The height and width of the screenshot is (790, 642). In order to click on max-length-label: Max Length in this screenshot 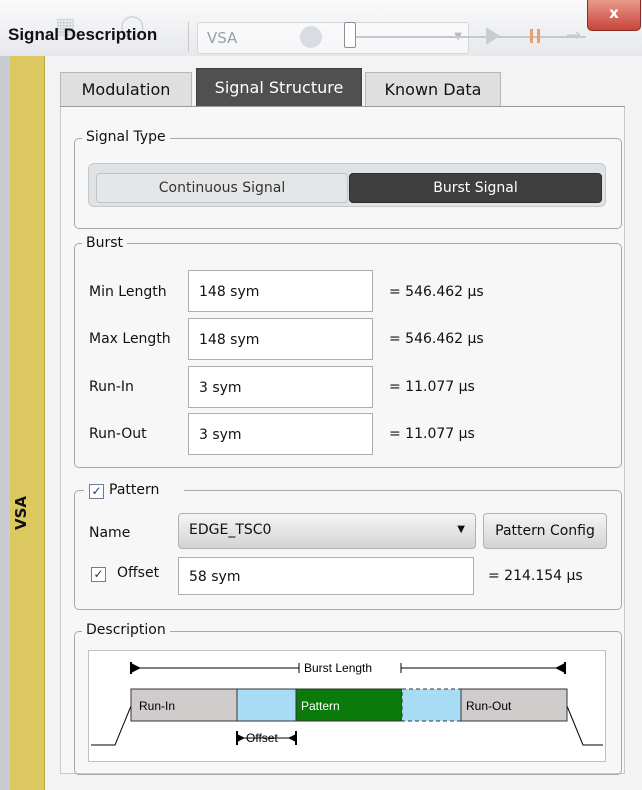, I will do `click(130, 339)`.